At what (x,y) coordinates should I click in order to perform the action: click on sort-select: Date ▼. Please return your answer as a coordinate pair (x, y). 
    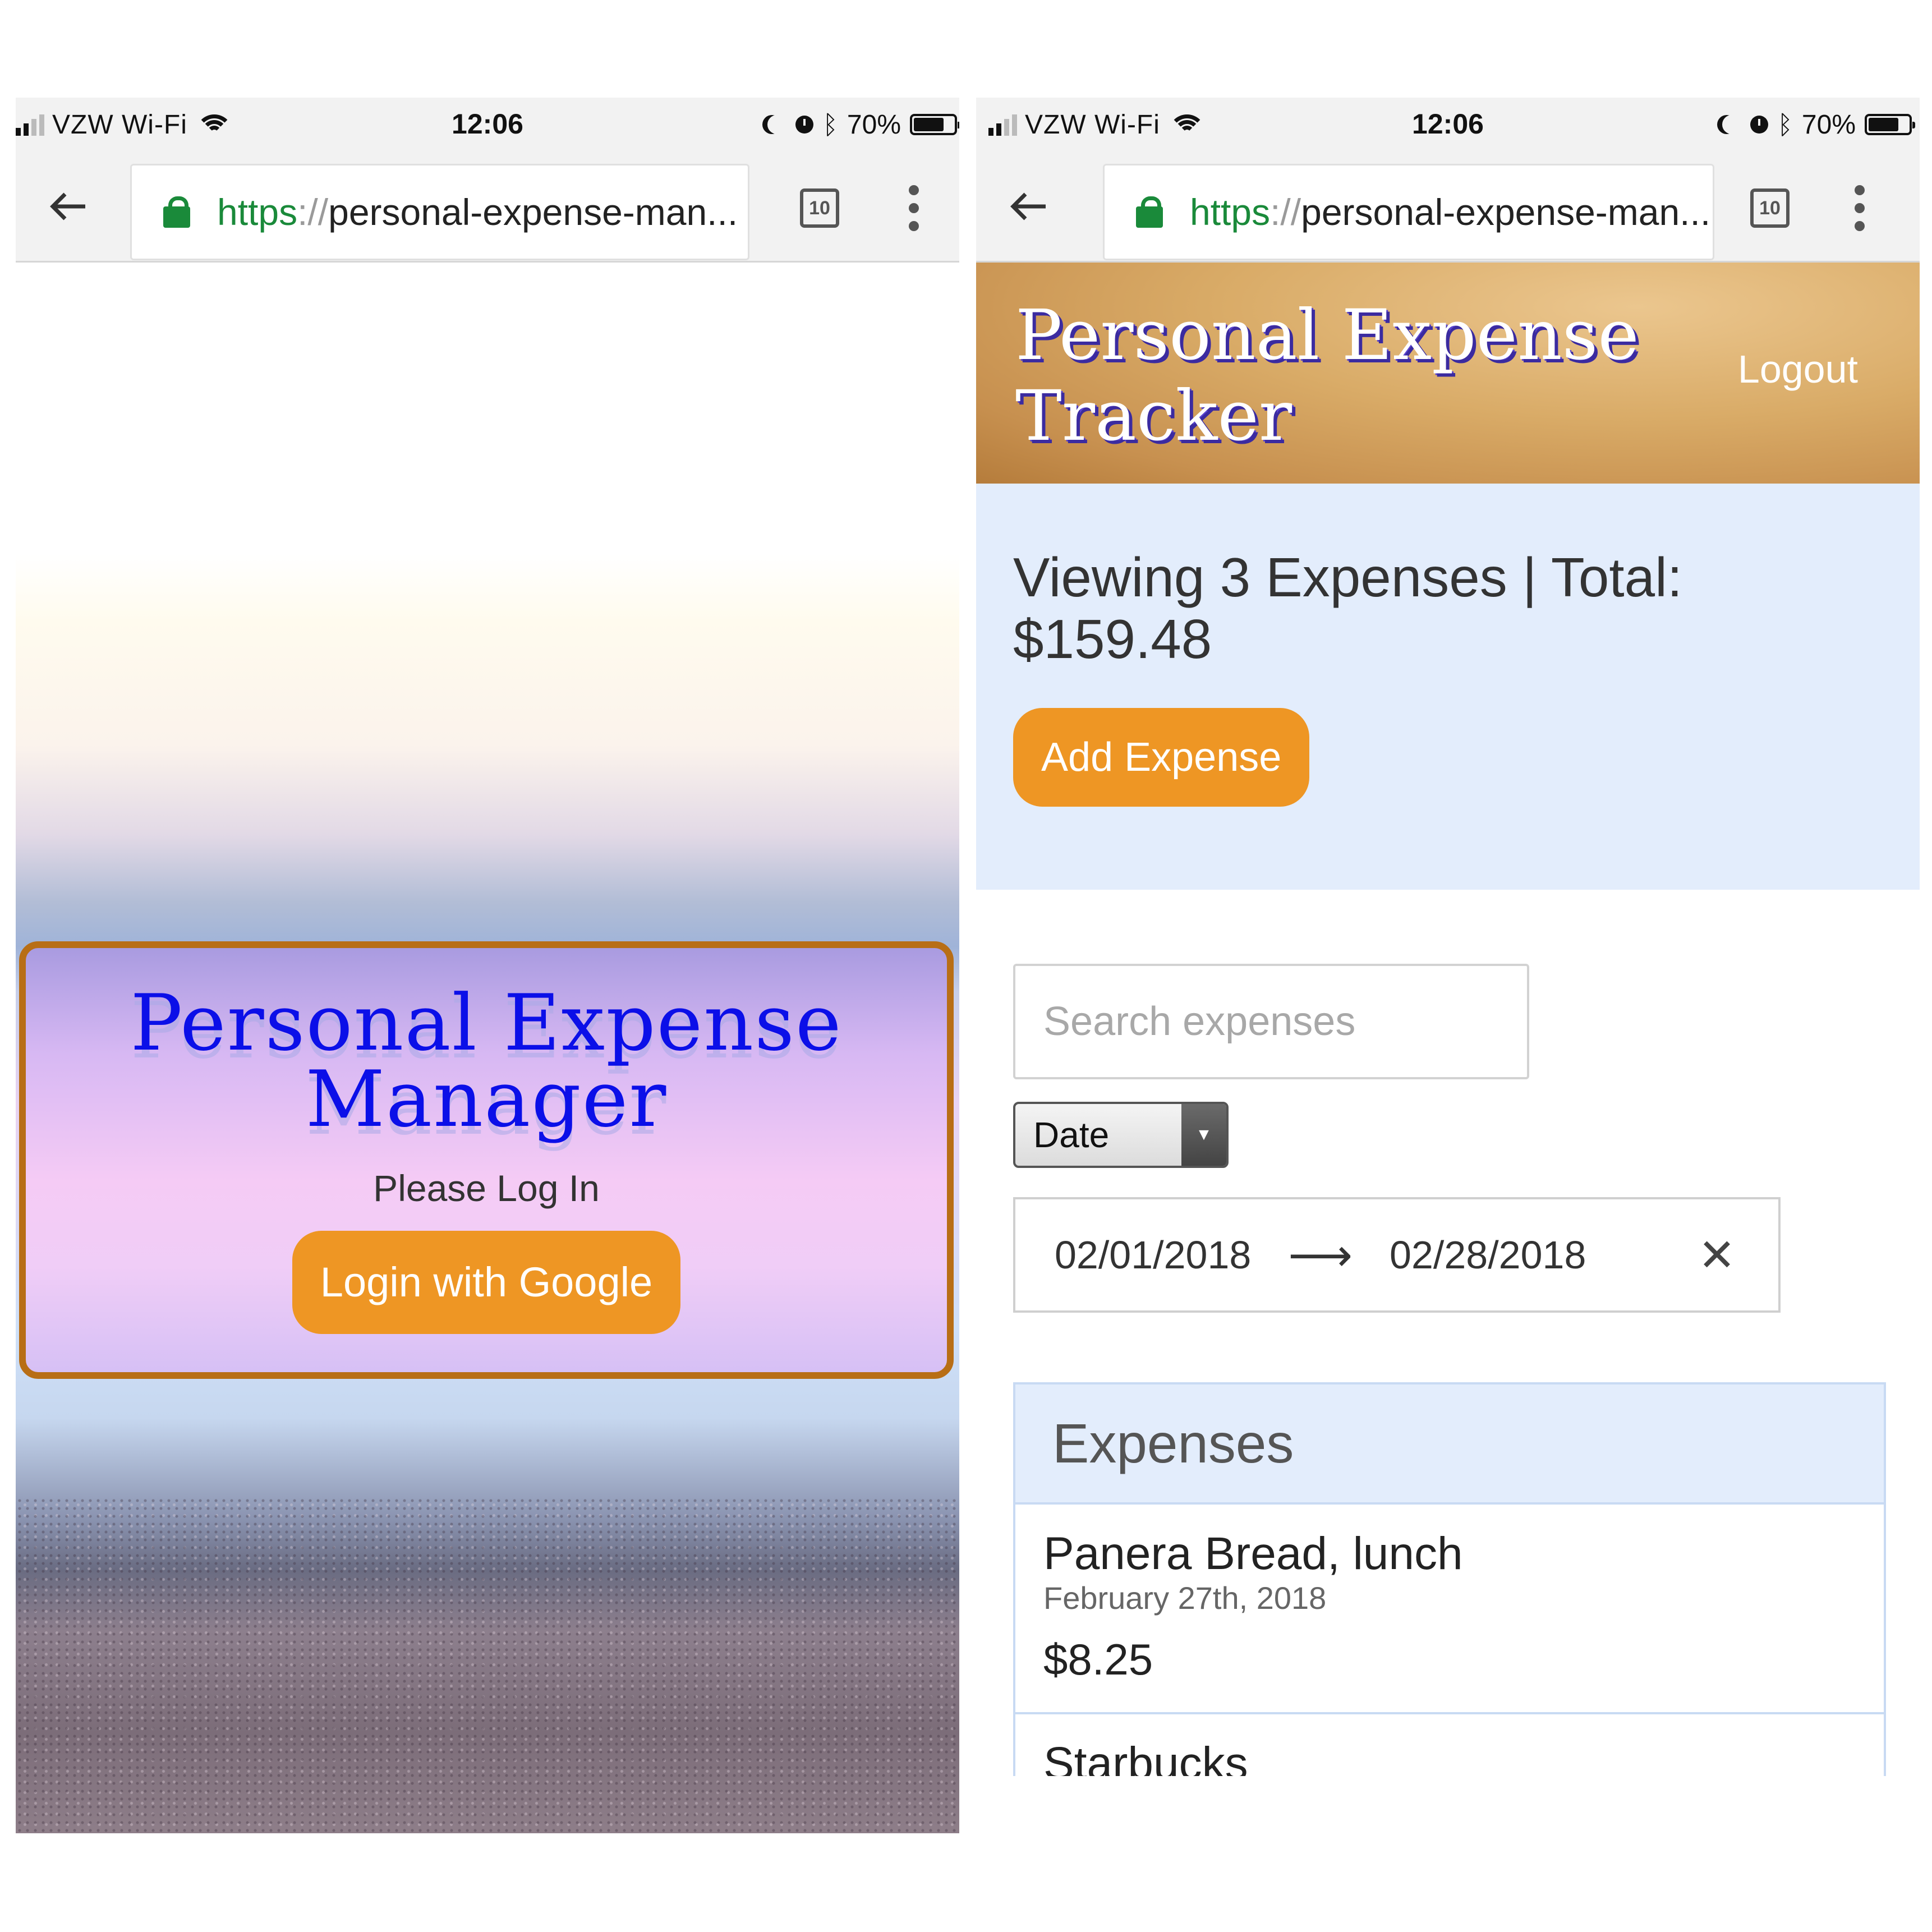
    Looking at the image, I should click on (1121, 1135).